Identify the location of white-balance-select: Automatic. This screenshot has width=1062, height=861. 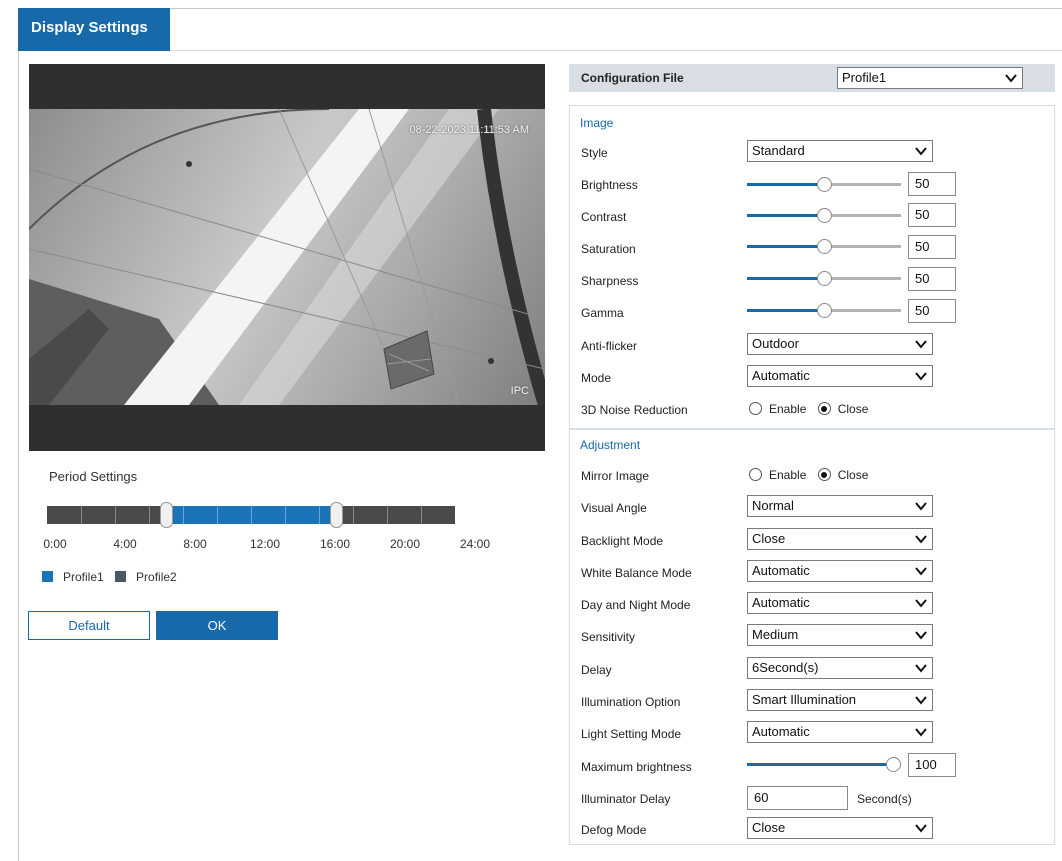
(840, 571).